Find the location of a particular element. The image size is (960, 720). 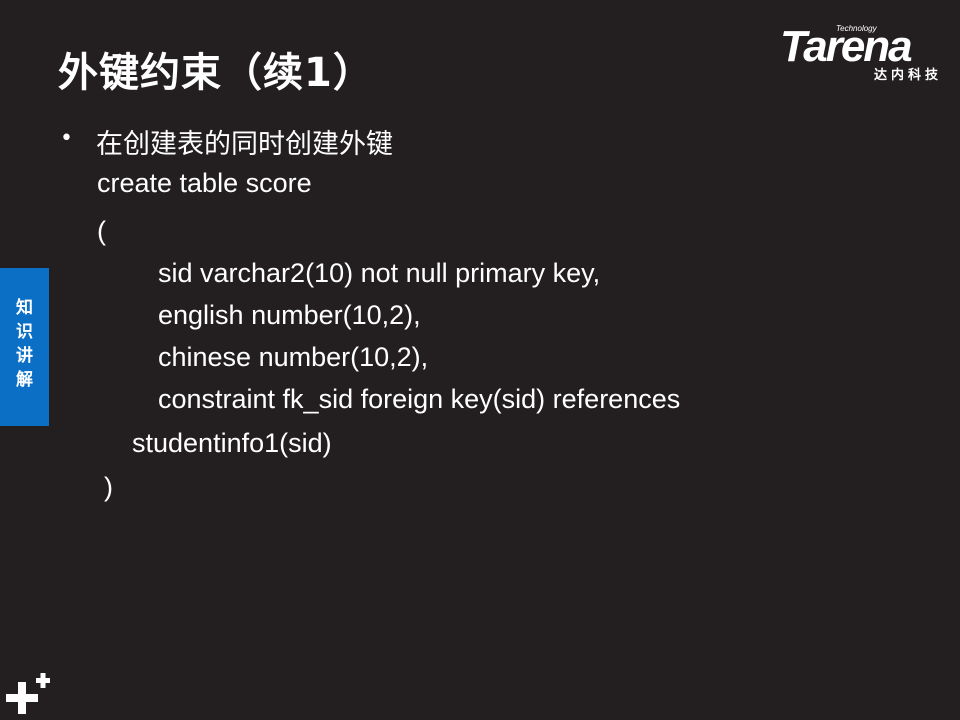

code-line: chinese number(10,2), is located at coordinates (293, 357).